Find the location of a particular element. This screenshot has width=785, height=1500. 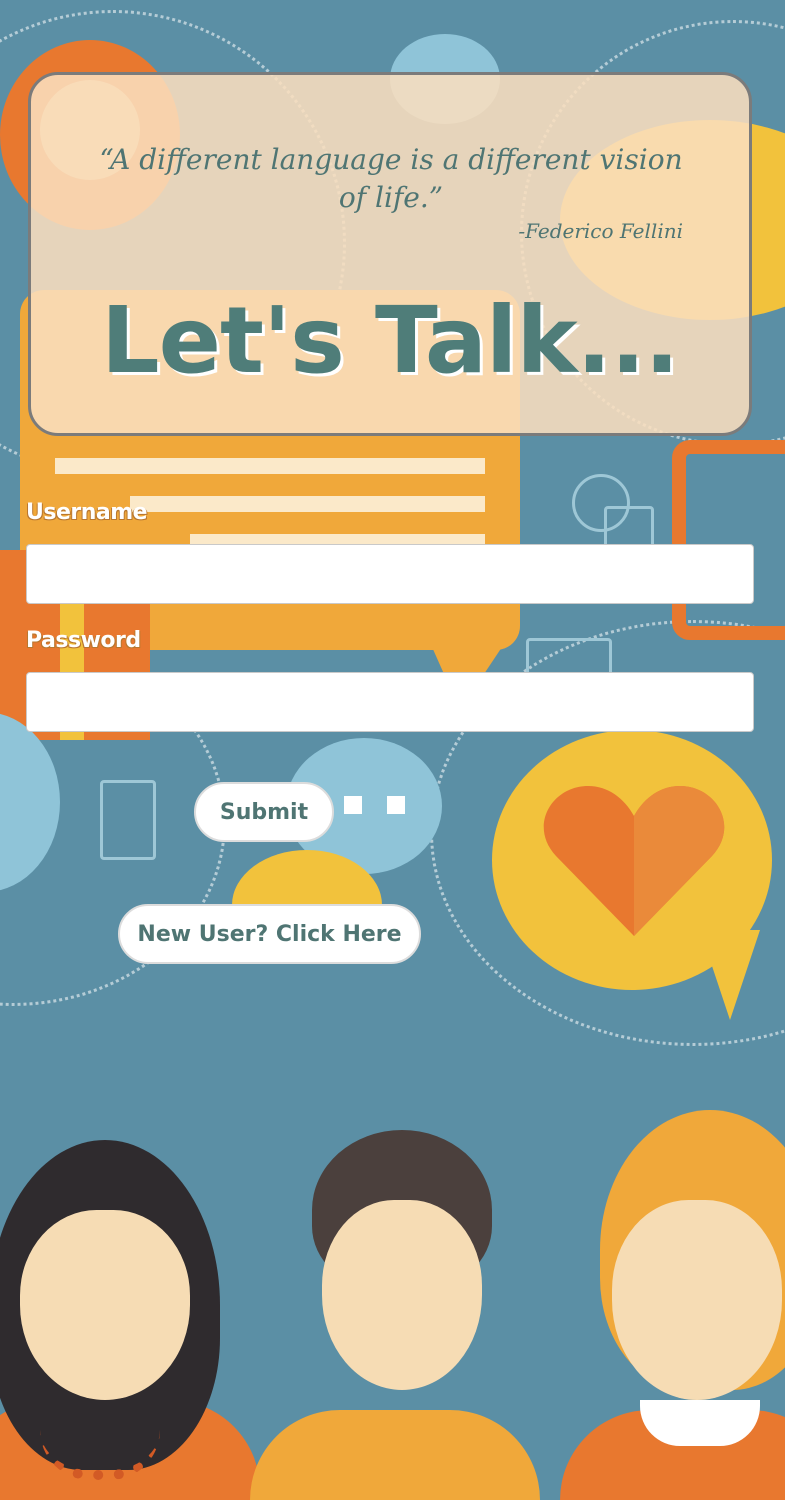

submit-button: Submit is located at coordinates (264, 812).